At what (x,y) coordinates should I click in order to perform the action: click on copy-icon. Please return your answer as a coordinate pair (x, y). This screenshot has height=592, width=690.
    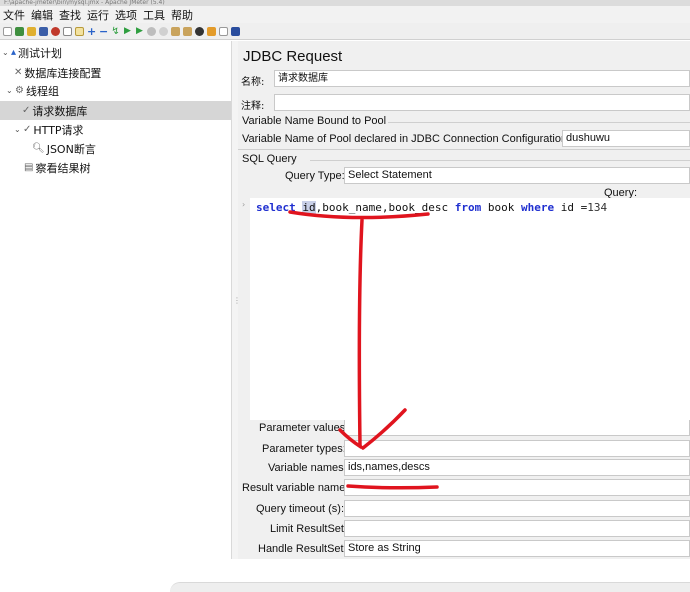
    Looking at the image, I should click on (67, 31).